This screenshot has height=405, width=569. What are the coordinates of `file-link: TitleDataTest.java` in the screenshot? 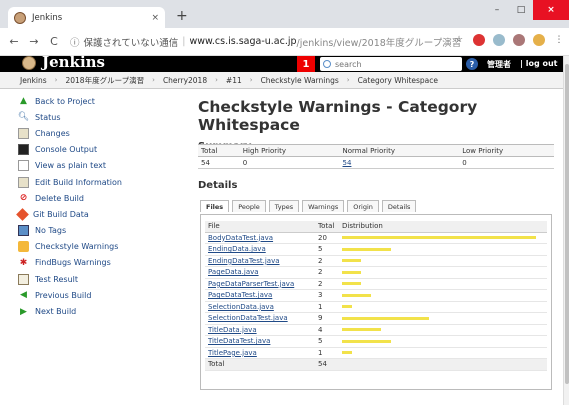 It's located at (239, 341).